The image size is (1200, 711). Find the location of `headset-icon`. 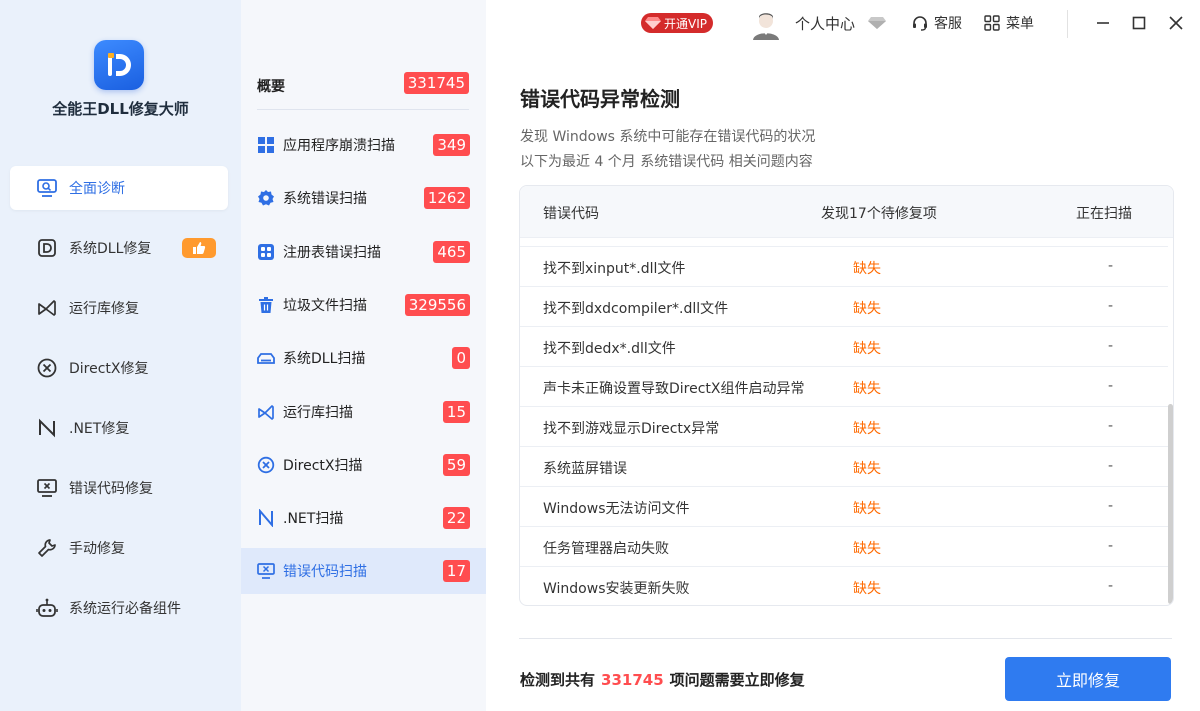

headset-icon is located at coordinates (920, 23).